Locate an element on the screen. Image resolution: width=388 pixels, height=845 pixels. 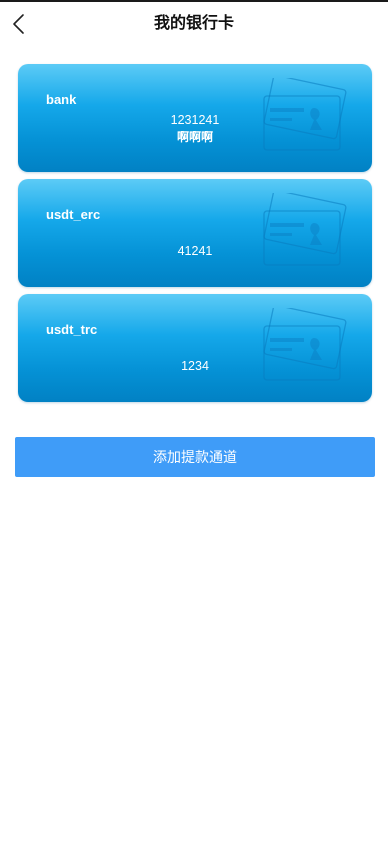
usdt-trc-card: usdt_trc 1234 is located at coordinates (195, 348).